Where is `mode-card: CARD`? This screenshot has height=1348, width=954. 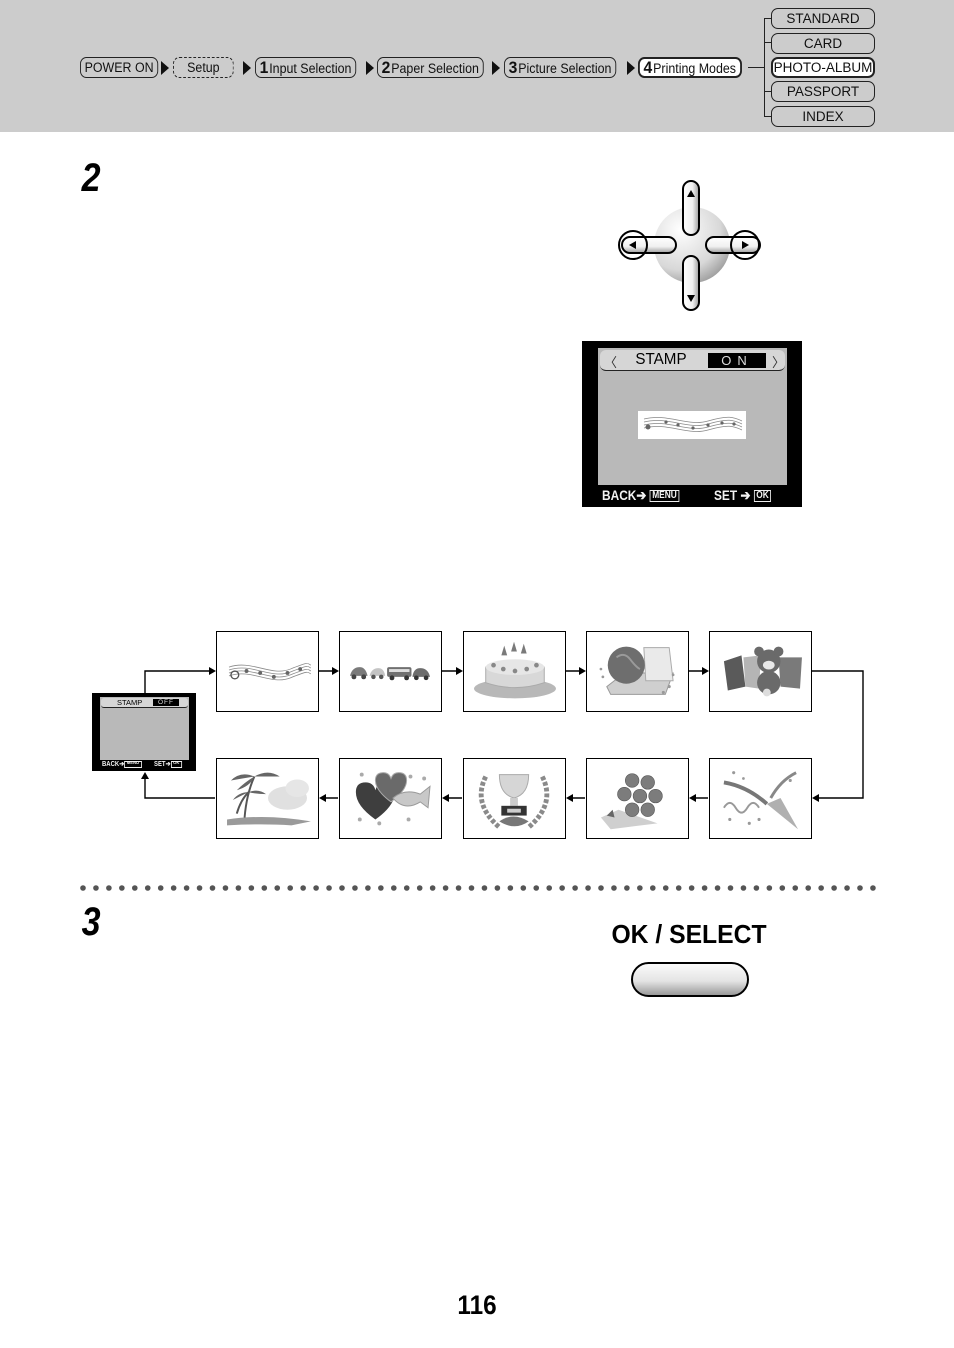
mode-card: CARD is located at coordinates (823, 43).